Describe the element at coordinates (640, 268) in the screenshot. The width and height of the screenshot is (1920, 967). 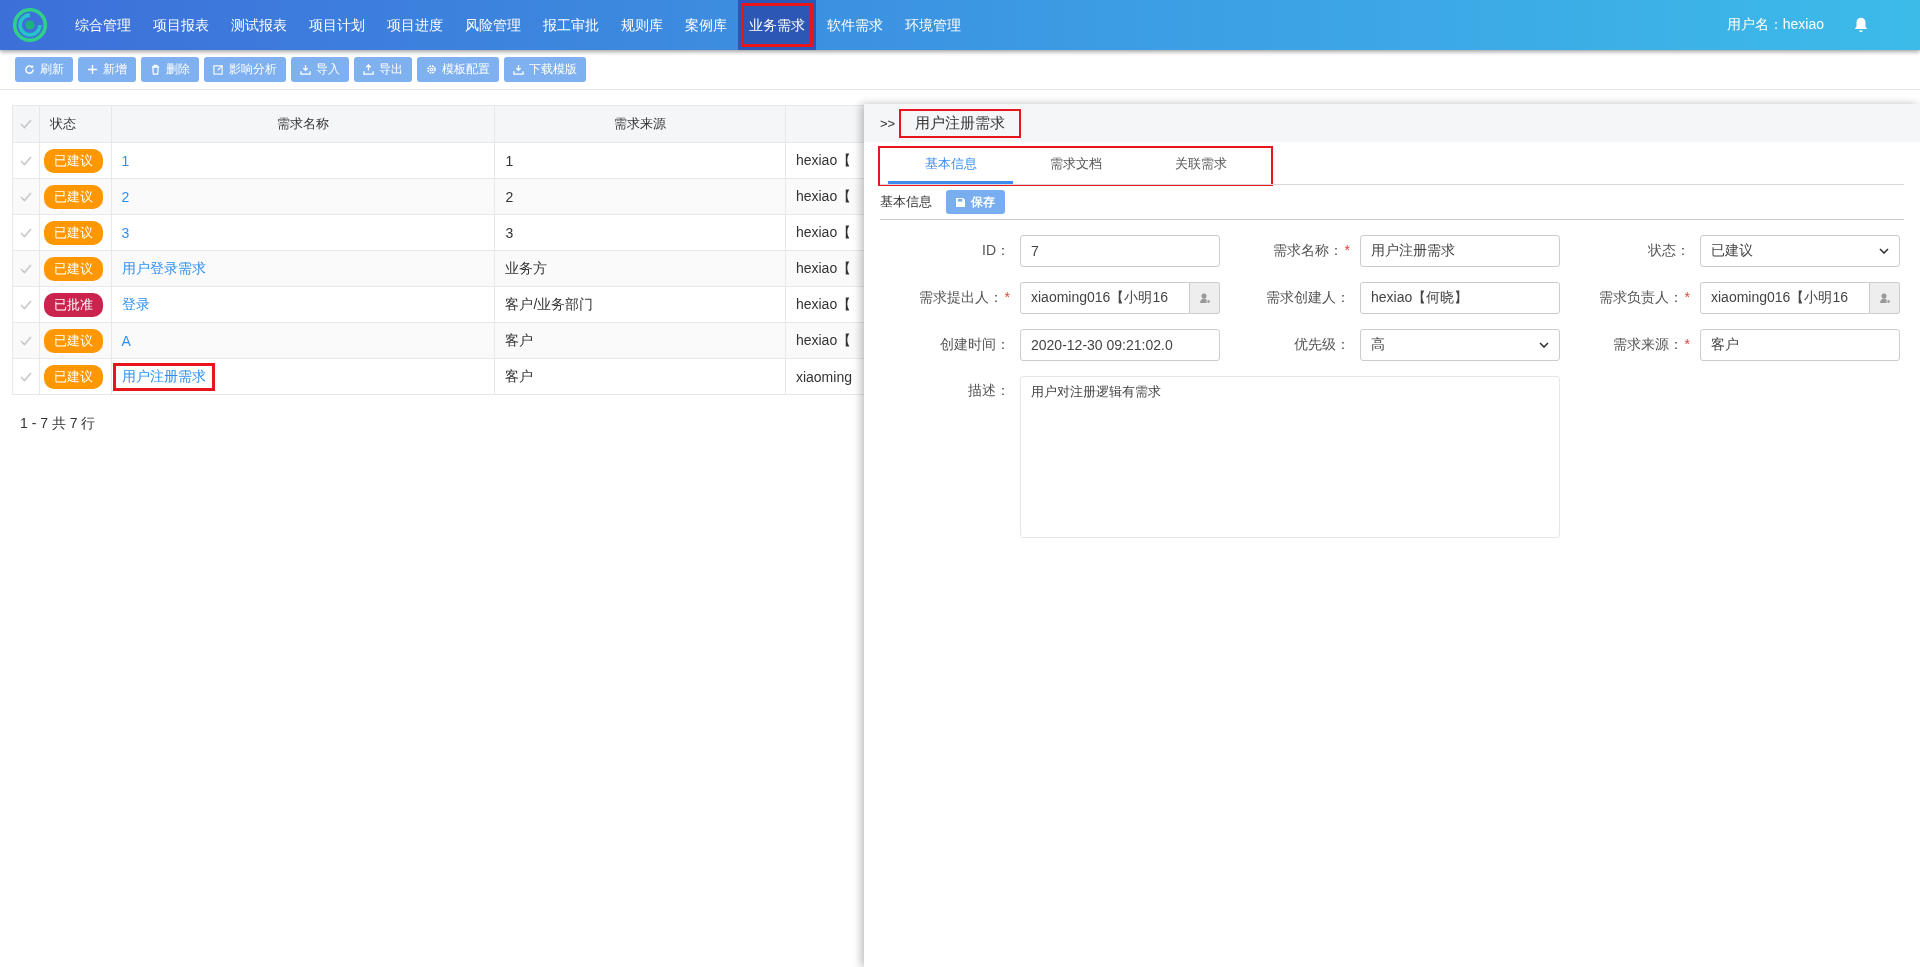
I see `table-cell: 业务方` at that location.